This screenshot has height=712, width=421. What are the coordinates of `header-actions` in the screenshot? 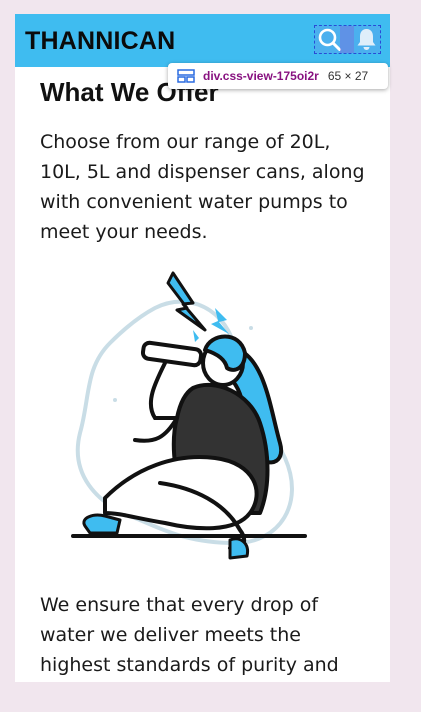 It's located at (347, 39).